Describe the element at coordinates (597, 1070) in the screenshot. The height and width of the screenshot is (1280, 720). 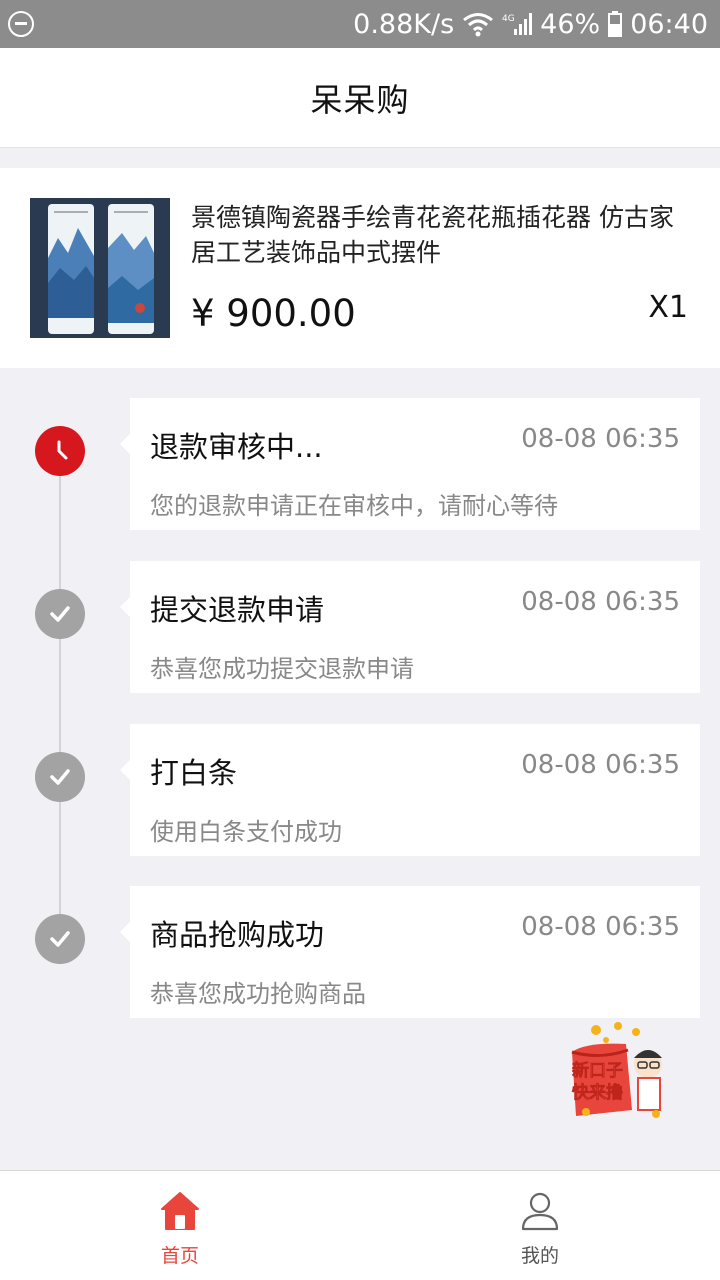
I see `promo-text-line1: 新口子` at that location.